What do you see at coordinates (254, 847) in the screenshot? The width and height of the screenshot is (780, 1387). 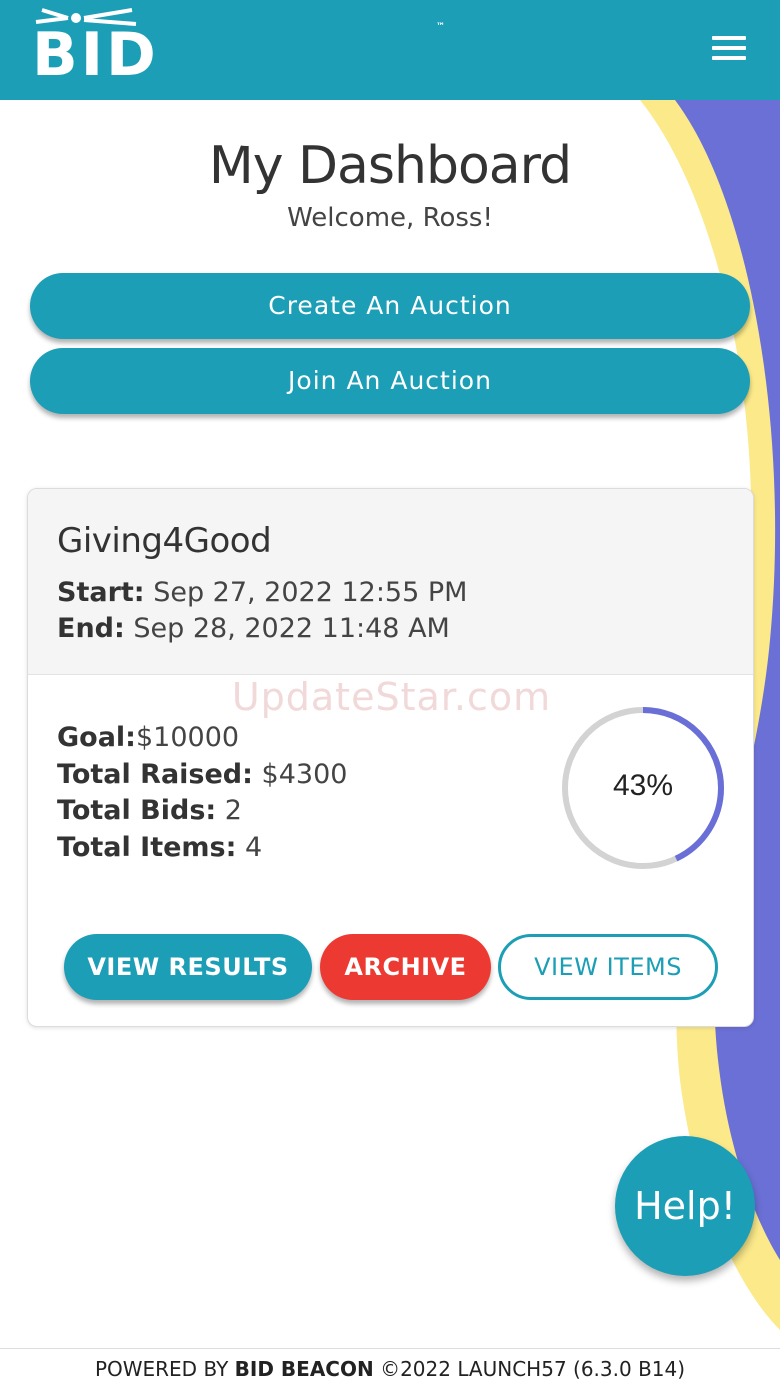 I see `items-value: 4` at bounding box center [254, 847].